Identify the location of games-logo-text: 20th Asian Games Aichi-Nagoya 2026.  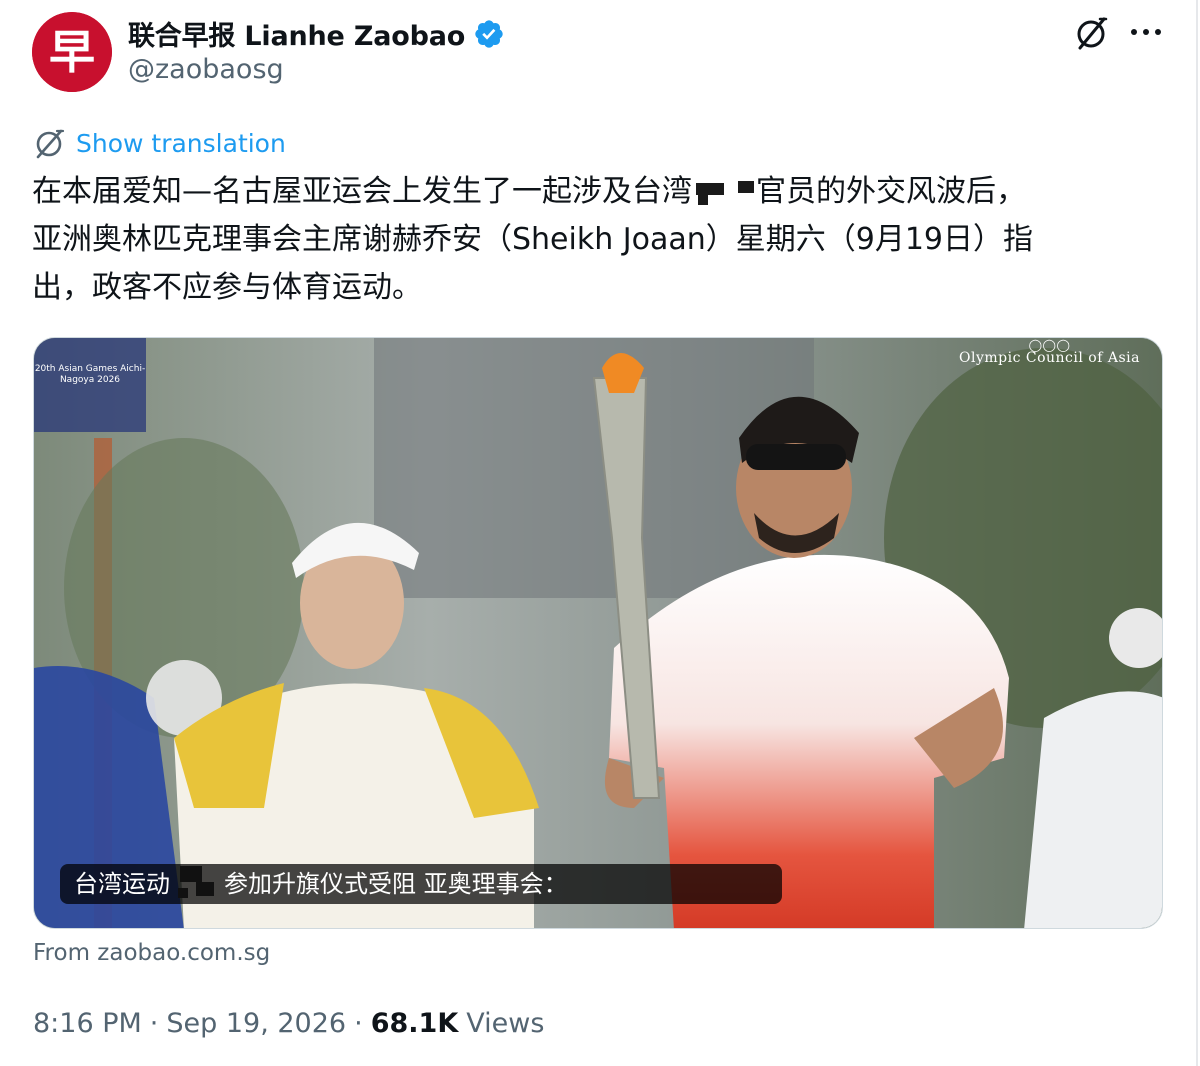
(90, 374).